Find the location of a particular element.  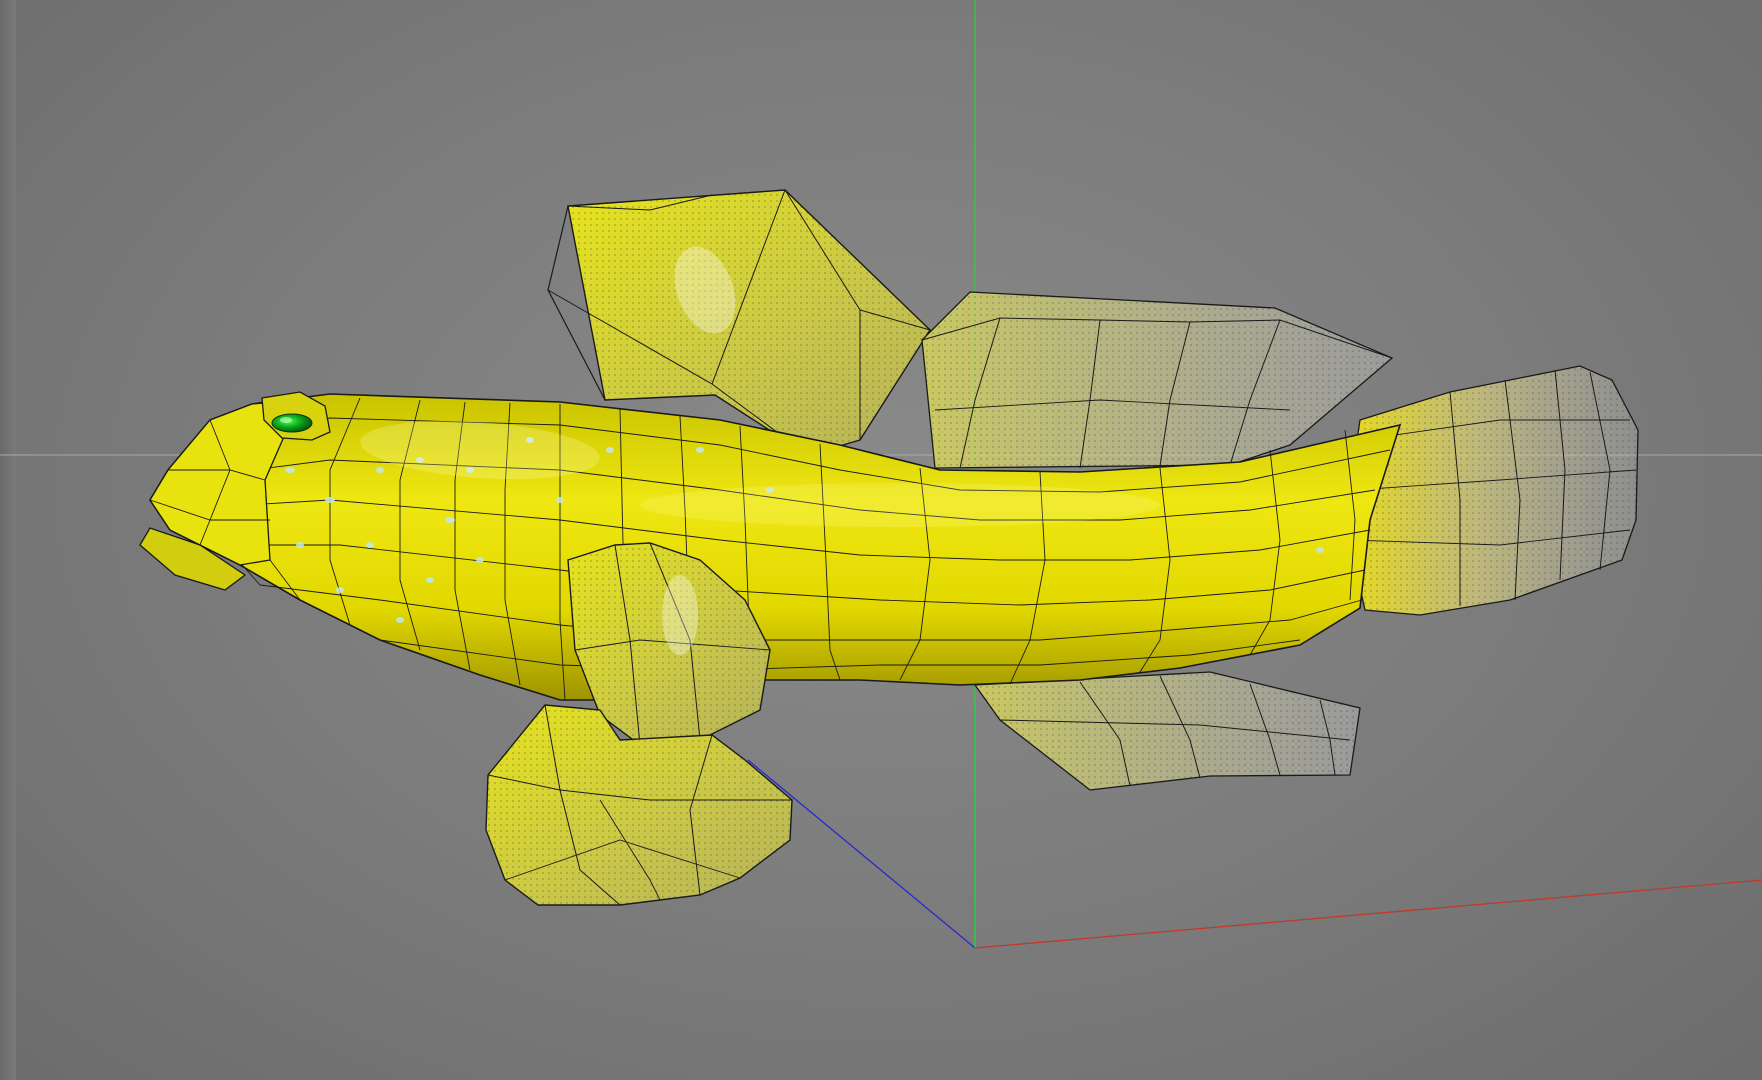

z-axis-line is located at coordinates (861, 854).